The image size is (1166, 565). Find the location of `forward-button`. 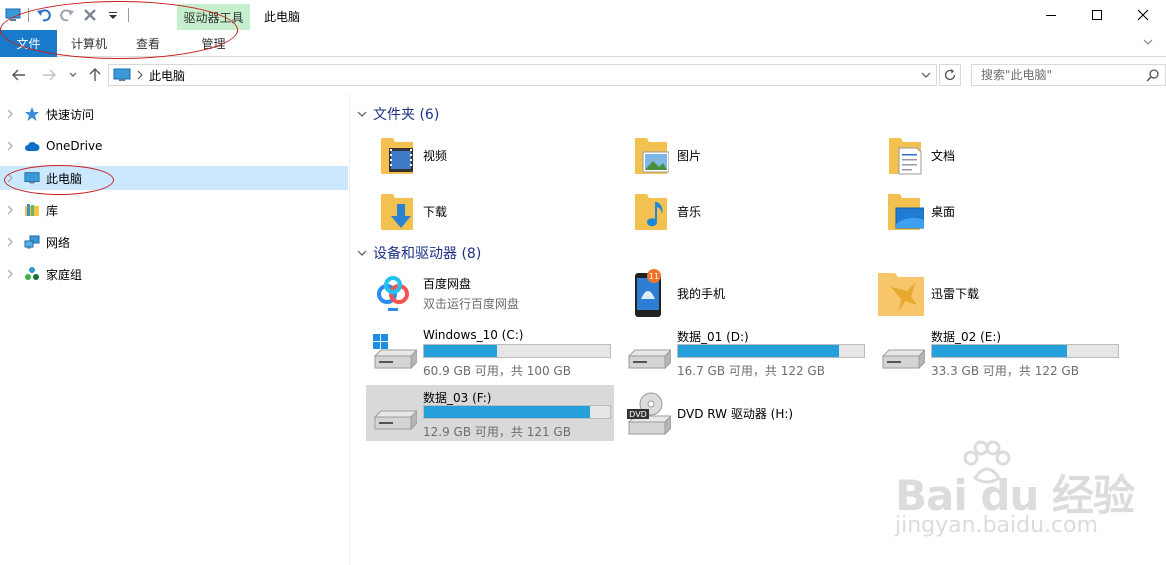

forward-button is located at coordinates (49, 75).